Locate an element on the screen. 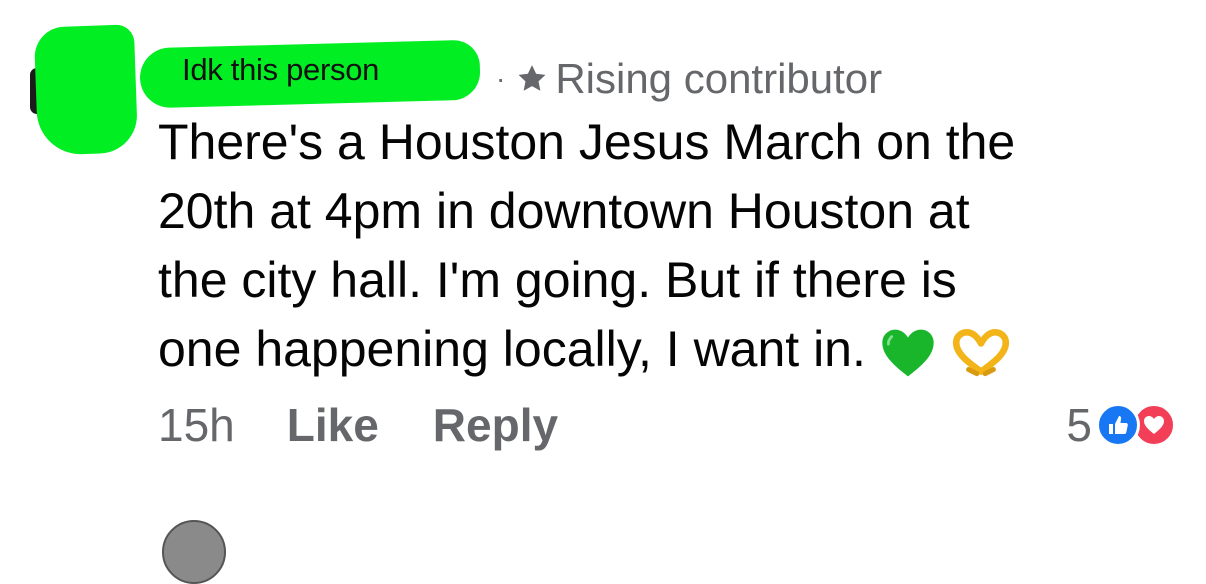  comment-line: one happening locally, I want in. is located at coordinates (512, 349).